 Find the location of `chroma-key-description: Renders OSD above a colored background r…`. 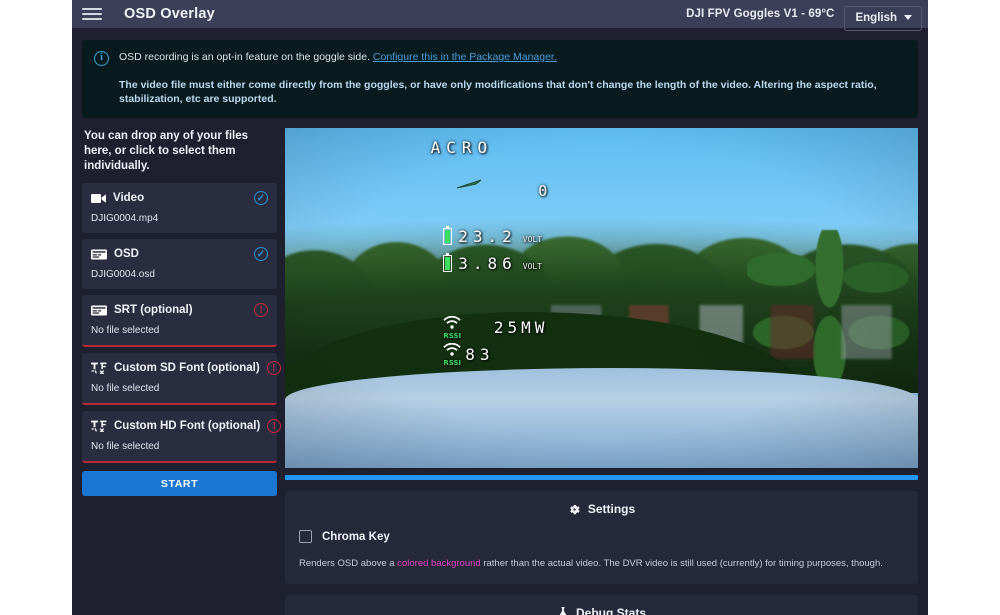

chroma-key-description: Renders OSD above a colored background r… is located at coordinates (601, 564).